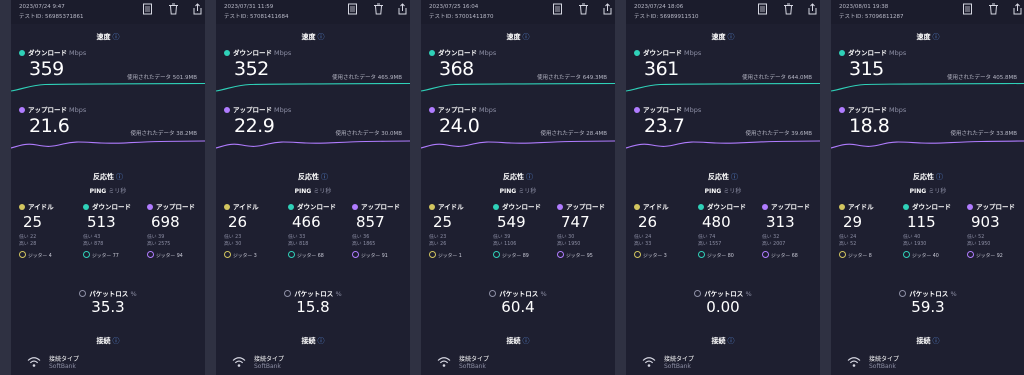 The width and height of the screenshot is (1024, 375). Describe the element at coordinates (923, 177) in the screenshot. I see `responsiveness-label: 反応性` at that location.